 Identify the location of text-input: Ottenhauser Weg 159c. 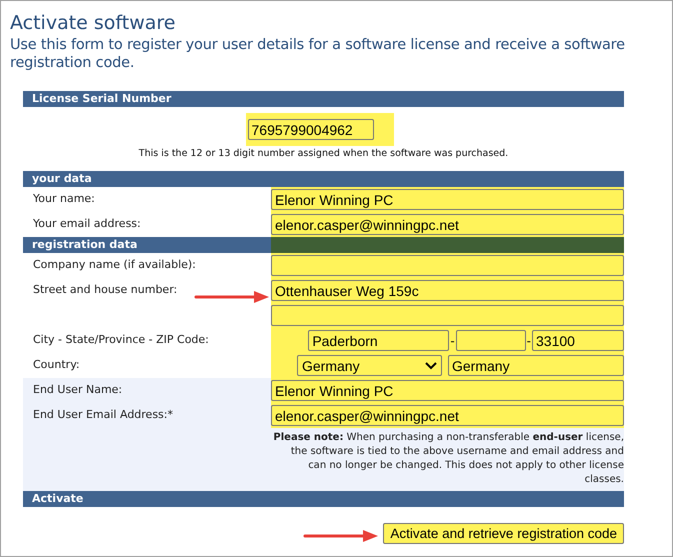
(447, 290).